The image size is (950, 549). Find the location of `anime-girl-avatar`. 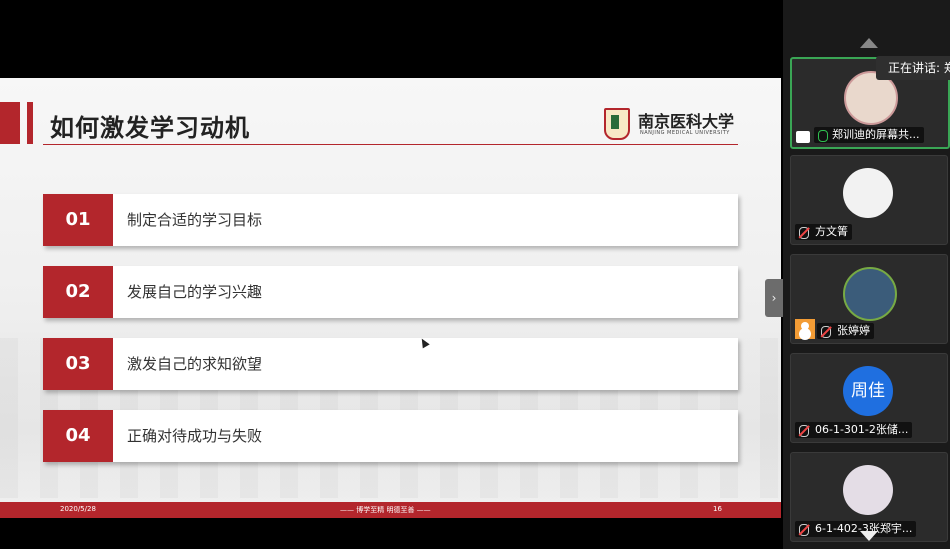

anime-girl-avatar is located at coordinates (868, 490).